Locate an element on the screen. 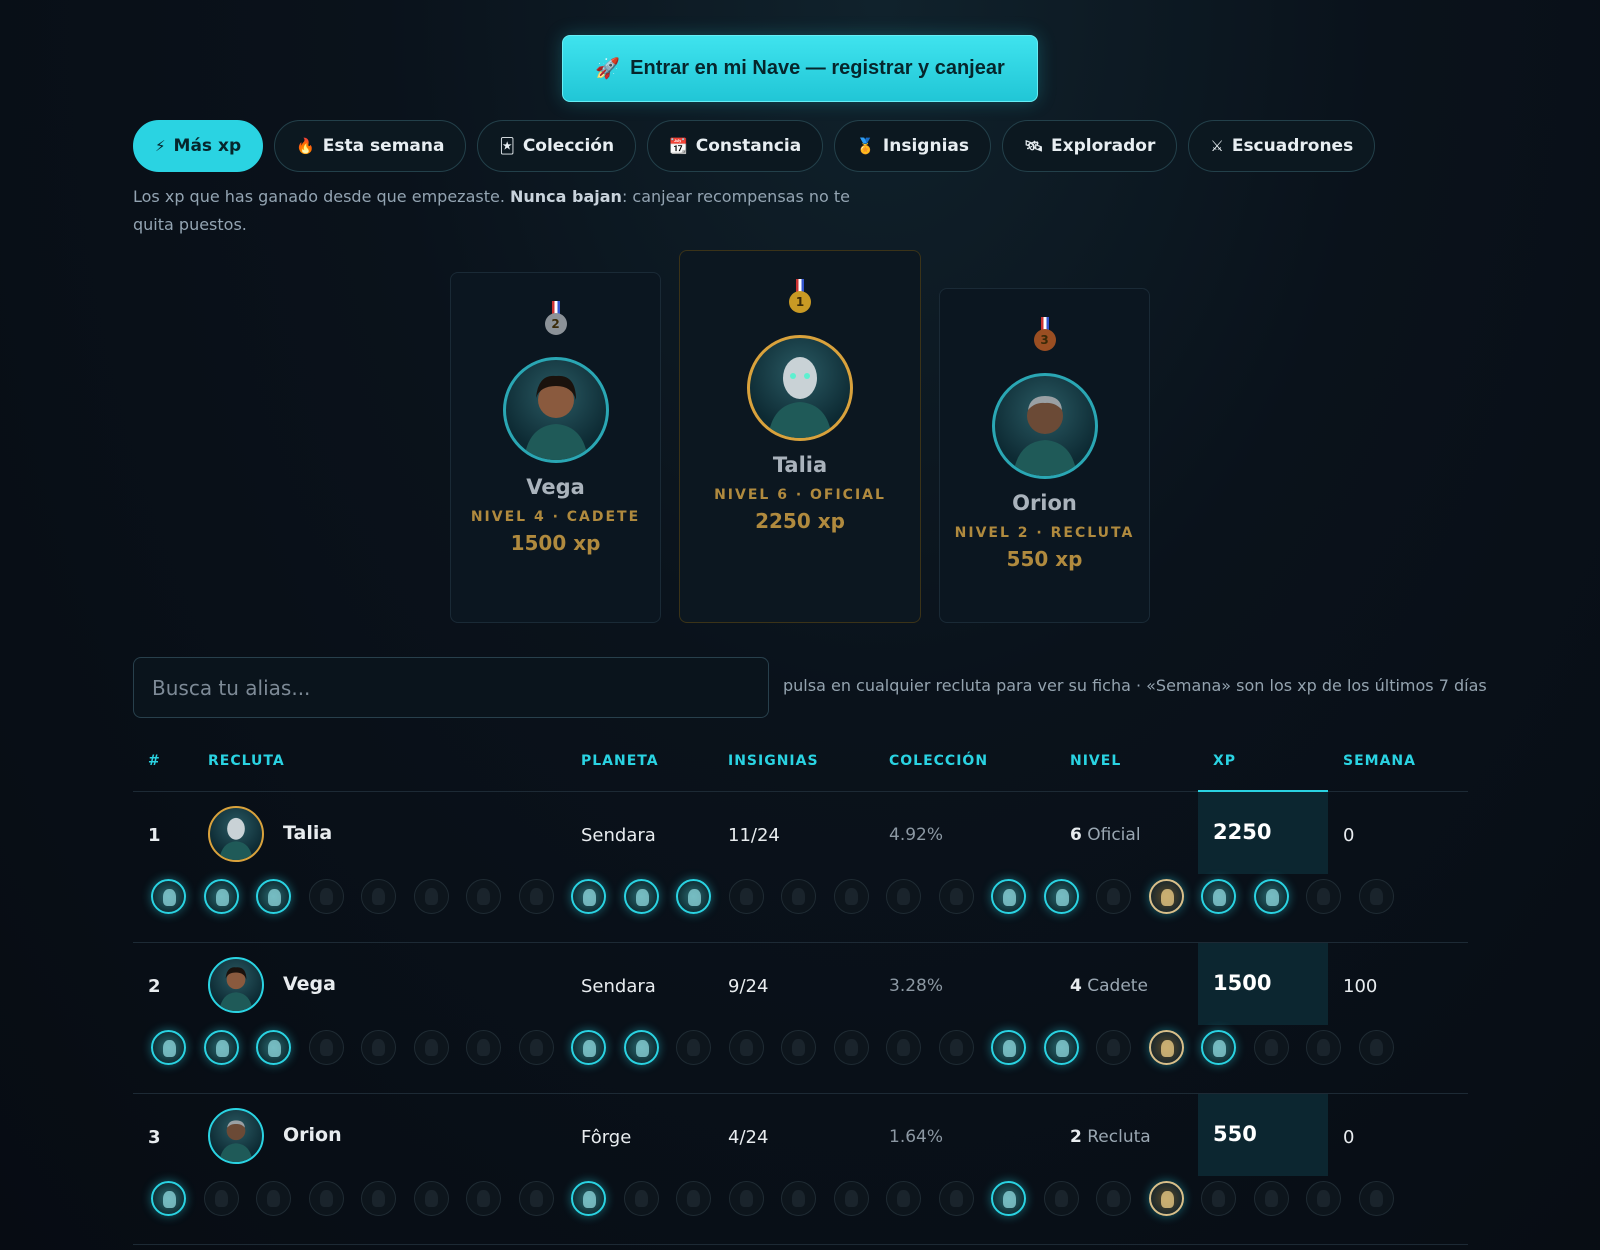  podium-third: 3 Orion NIVEL 2 · RECLUTA 550 xp is located at coordinates (1044, 455).